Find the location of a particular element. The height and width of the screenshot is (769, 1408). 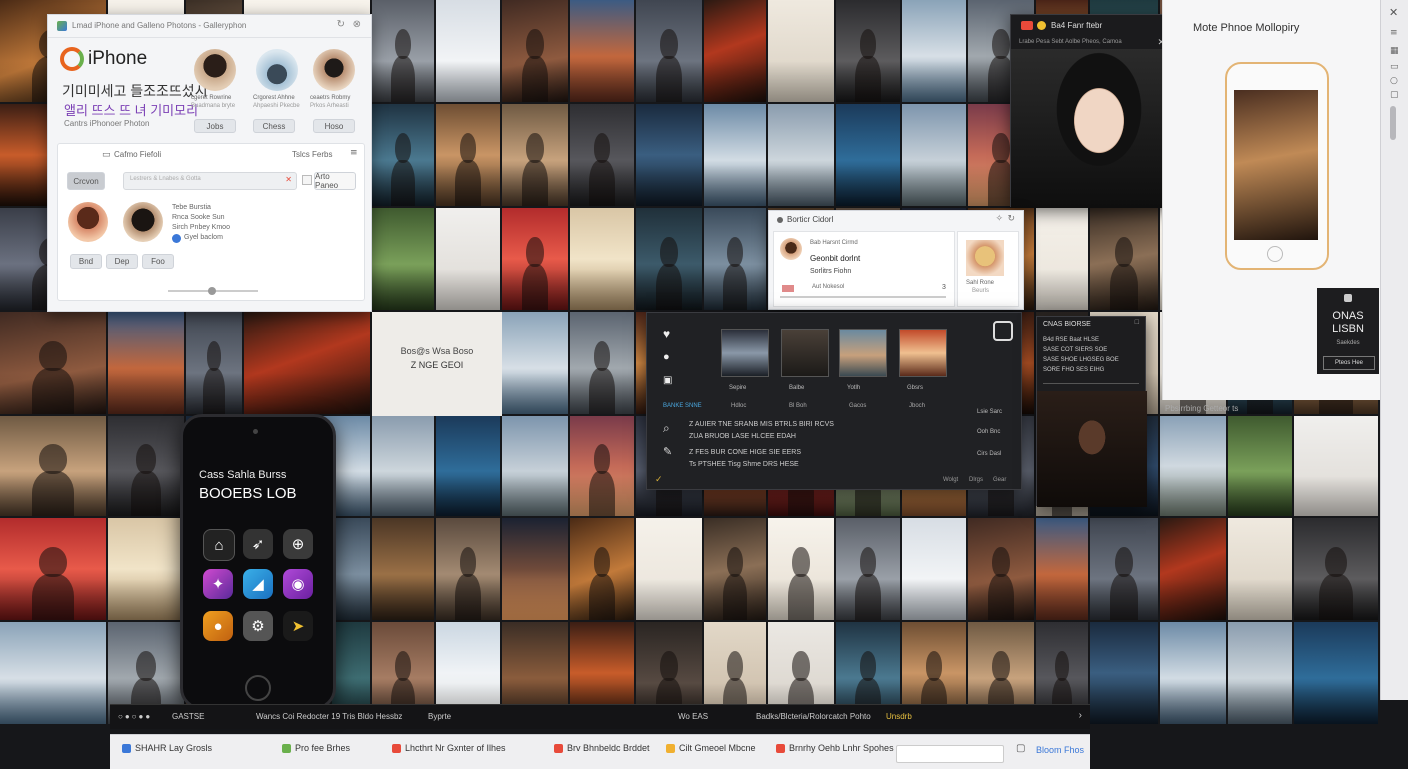

grid-icon: ▦ is located at coordinates (1394, 51).